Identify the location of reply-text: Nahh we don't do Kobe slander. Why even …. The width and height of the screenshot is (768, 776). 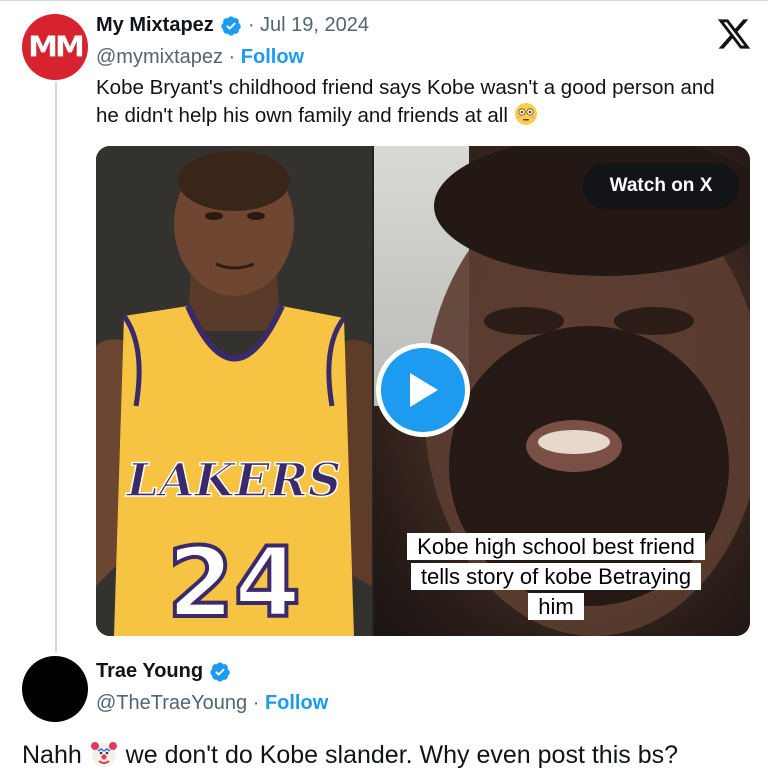
(392, 755).